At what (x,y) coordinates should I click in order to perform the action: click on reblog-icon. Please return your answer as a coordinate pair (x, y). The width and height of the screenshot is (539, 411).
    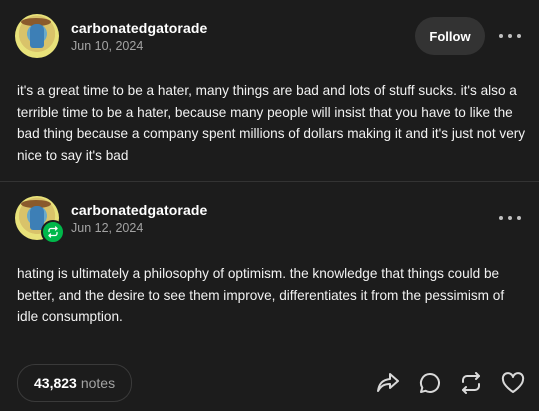
    Looking at the image, I should click on (471, 383).